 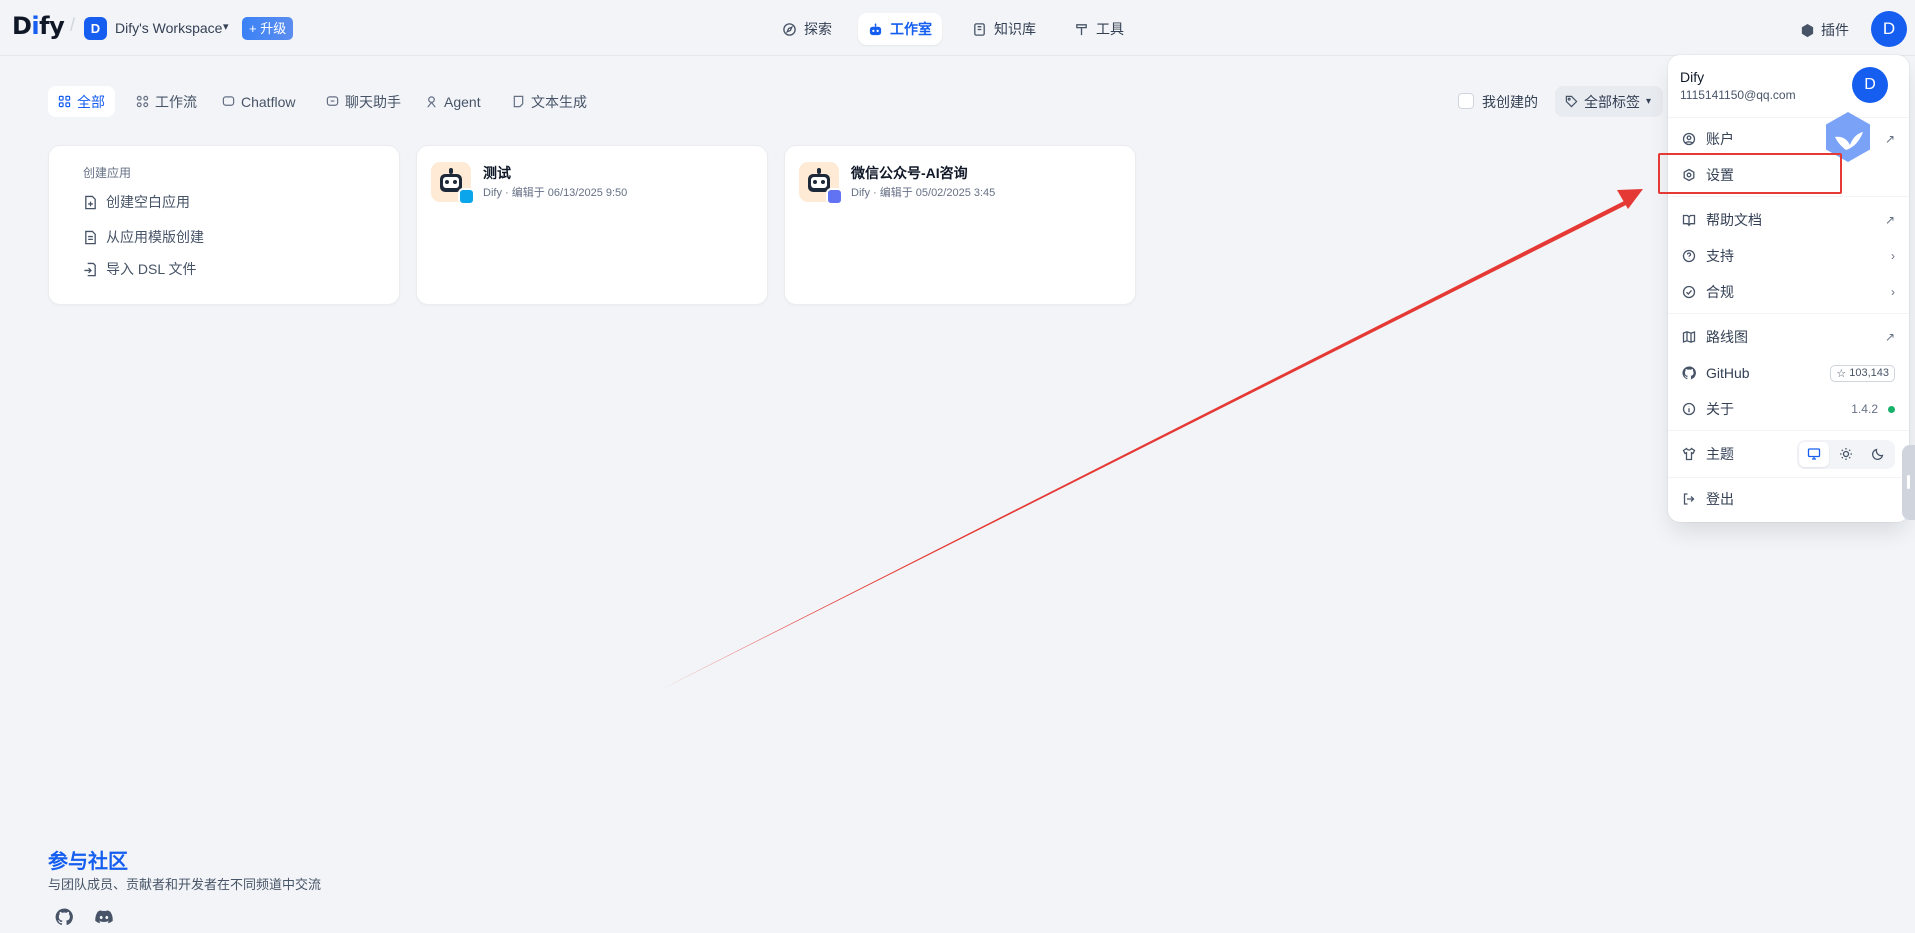 I want to click on robot-icon, so click(x=875, y=28).